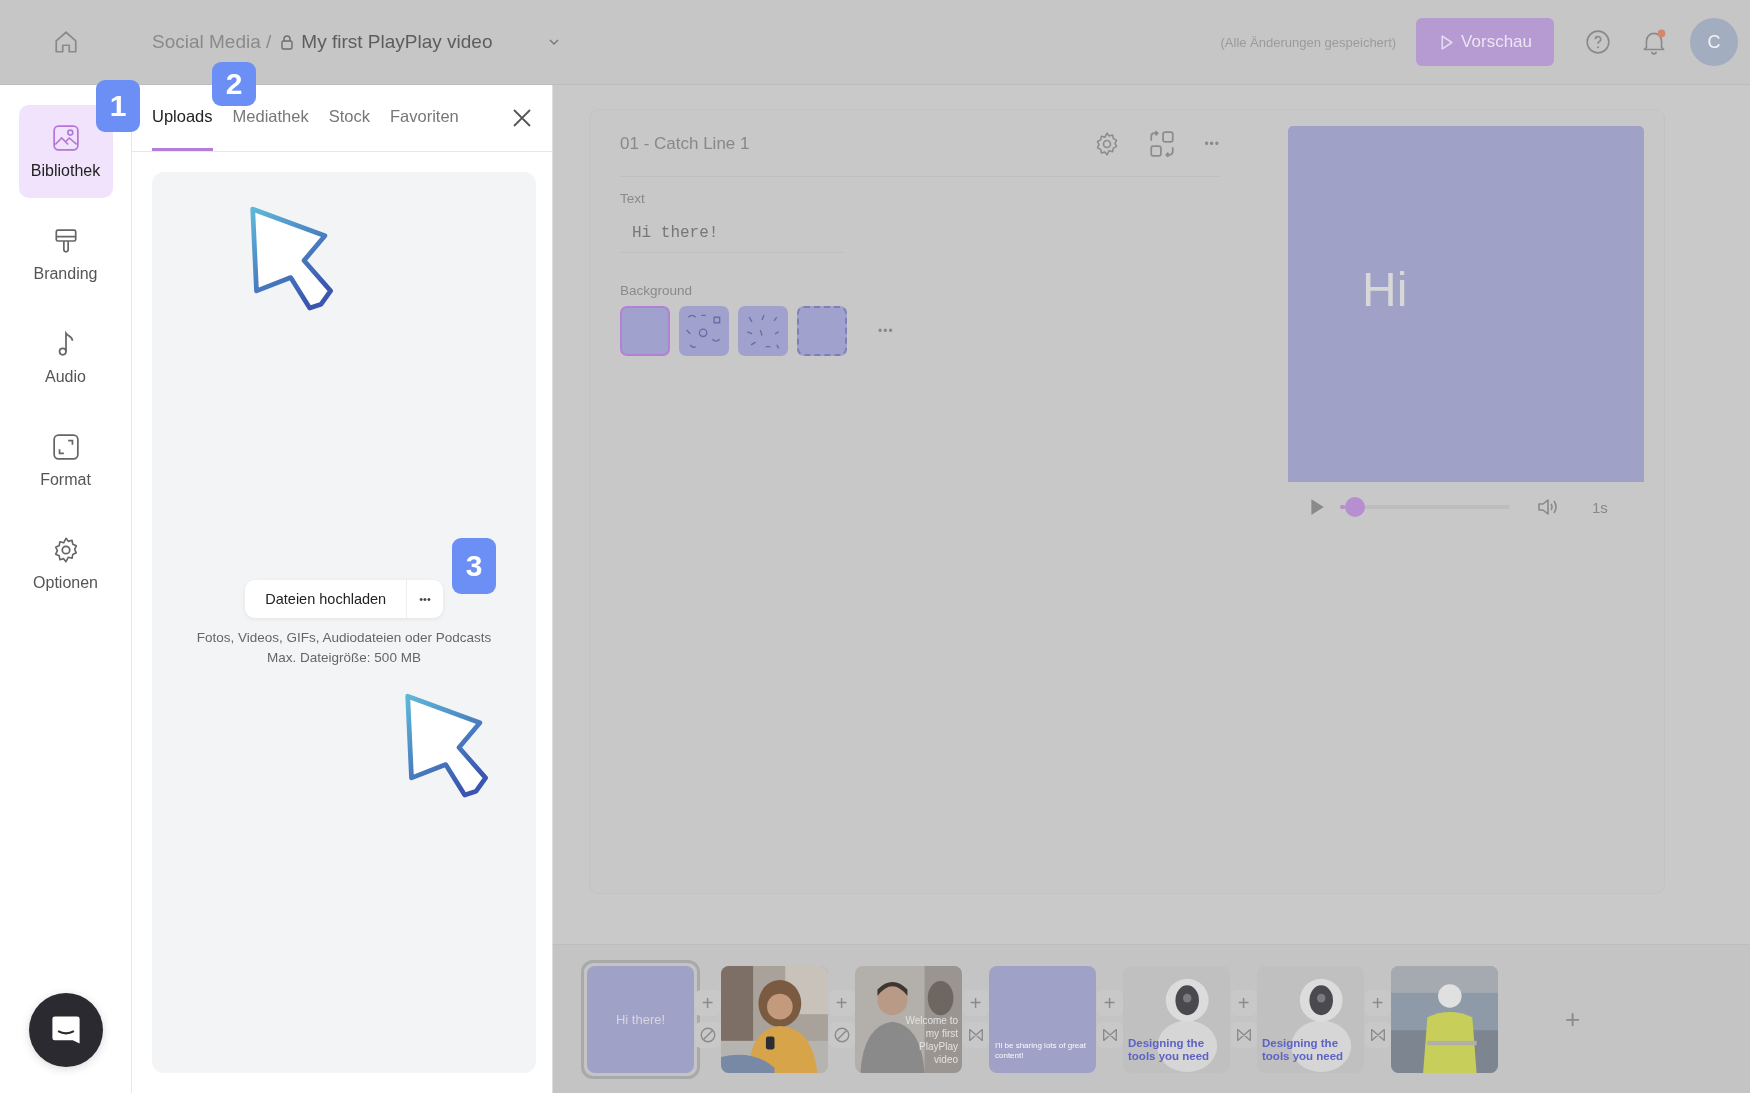 The height and width of the screenshot is (1093, 1750). I want to click on more-options-button: •••, so click(425, 599).